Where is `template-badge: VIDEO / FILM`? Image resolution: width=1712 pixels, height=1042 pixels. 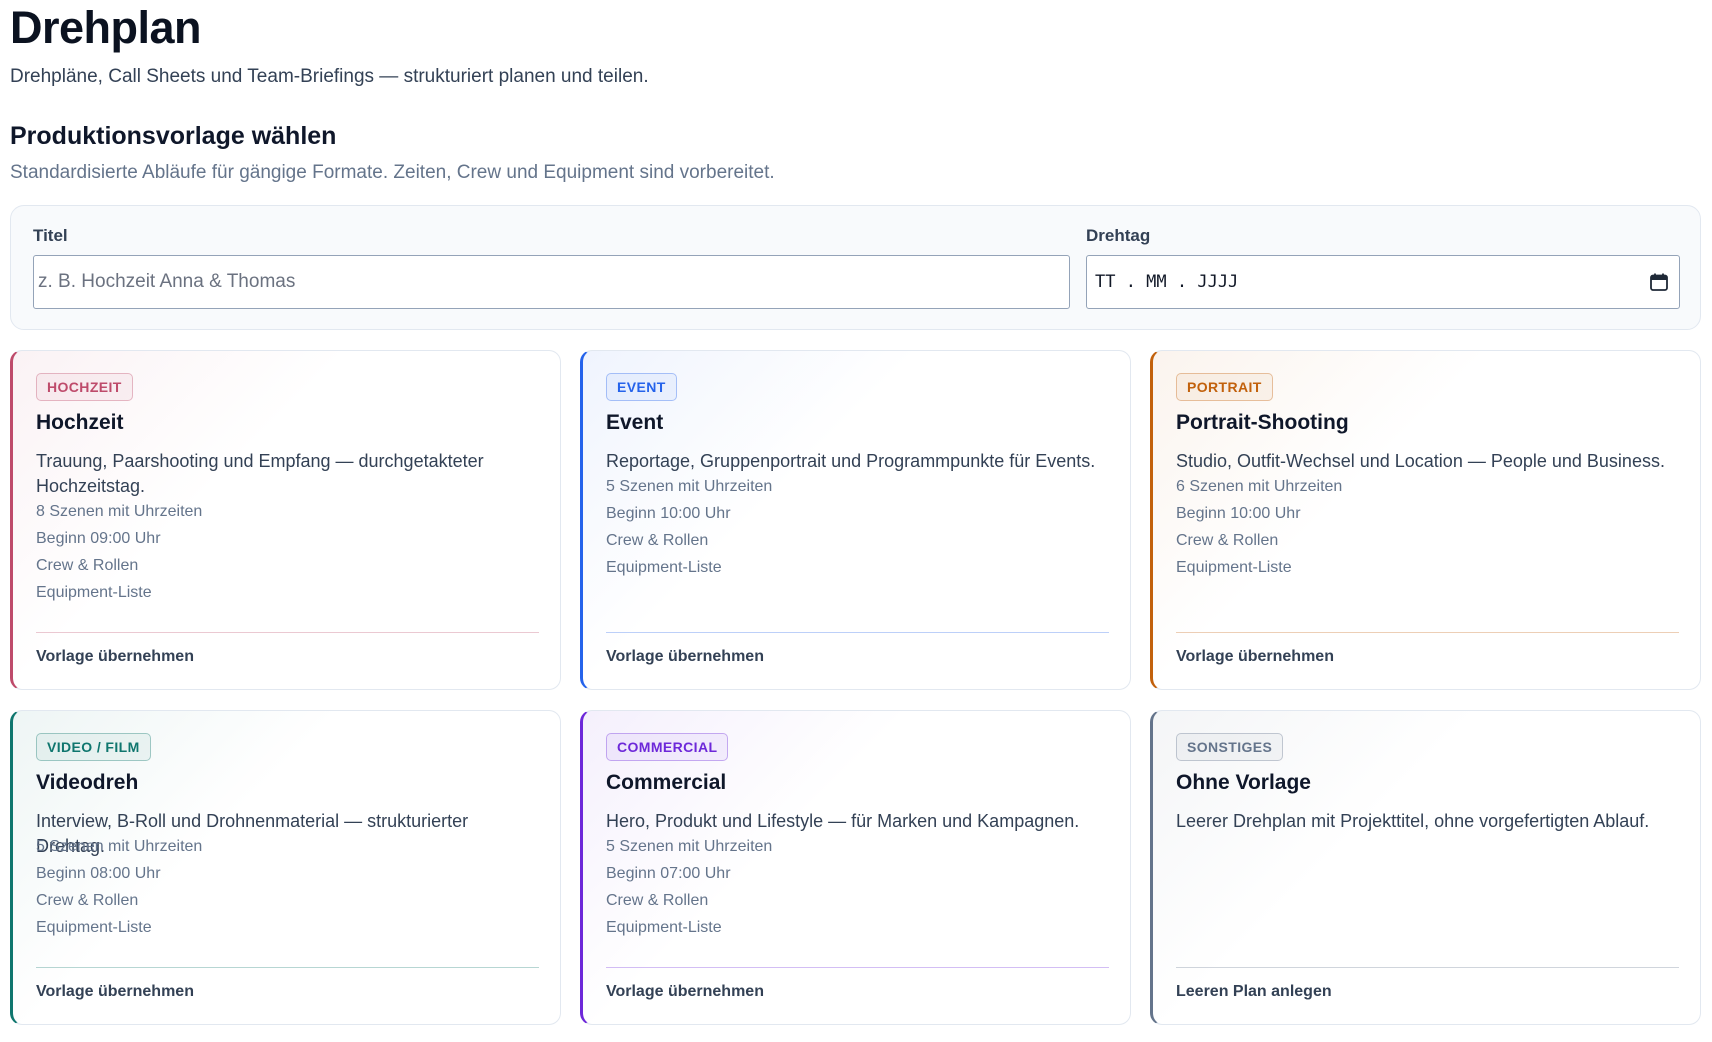 template-badge: VIDEO / FILM is located at coordinates (93, 747).